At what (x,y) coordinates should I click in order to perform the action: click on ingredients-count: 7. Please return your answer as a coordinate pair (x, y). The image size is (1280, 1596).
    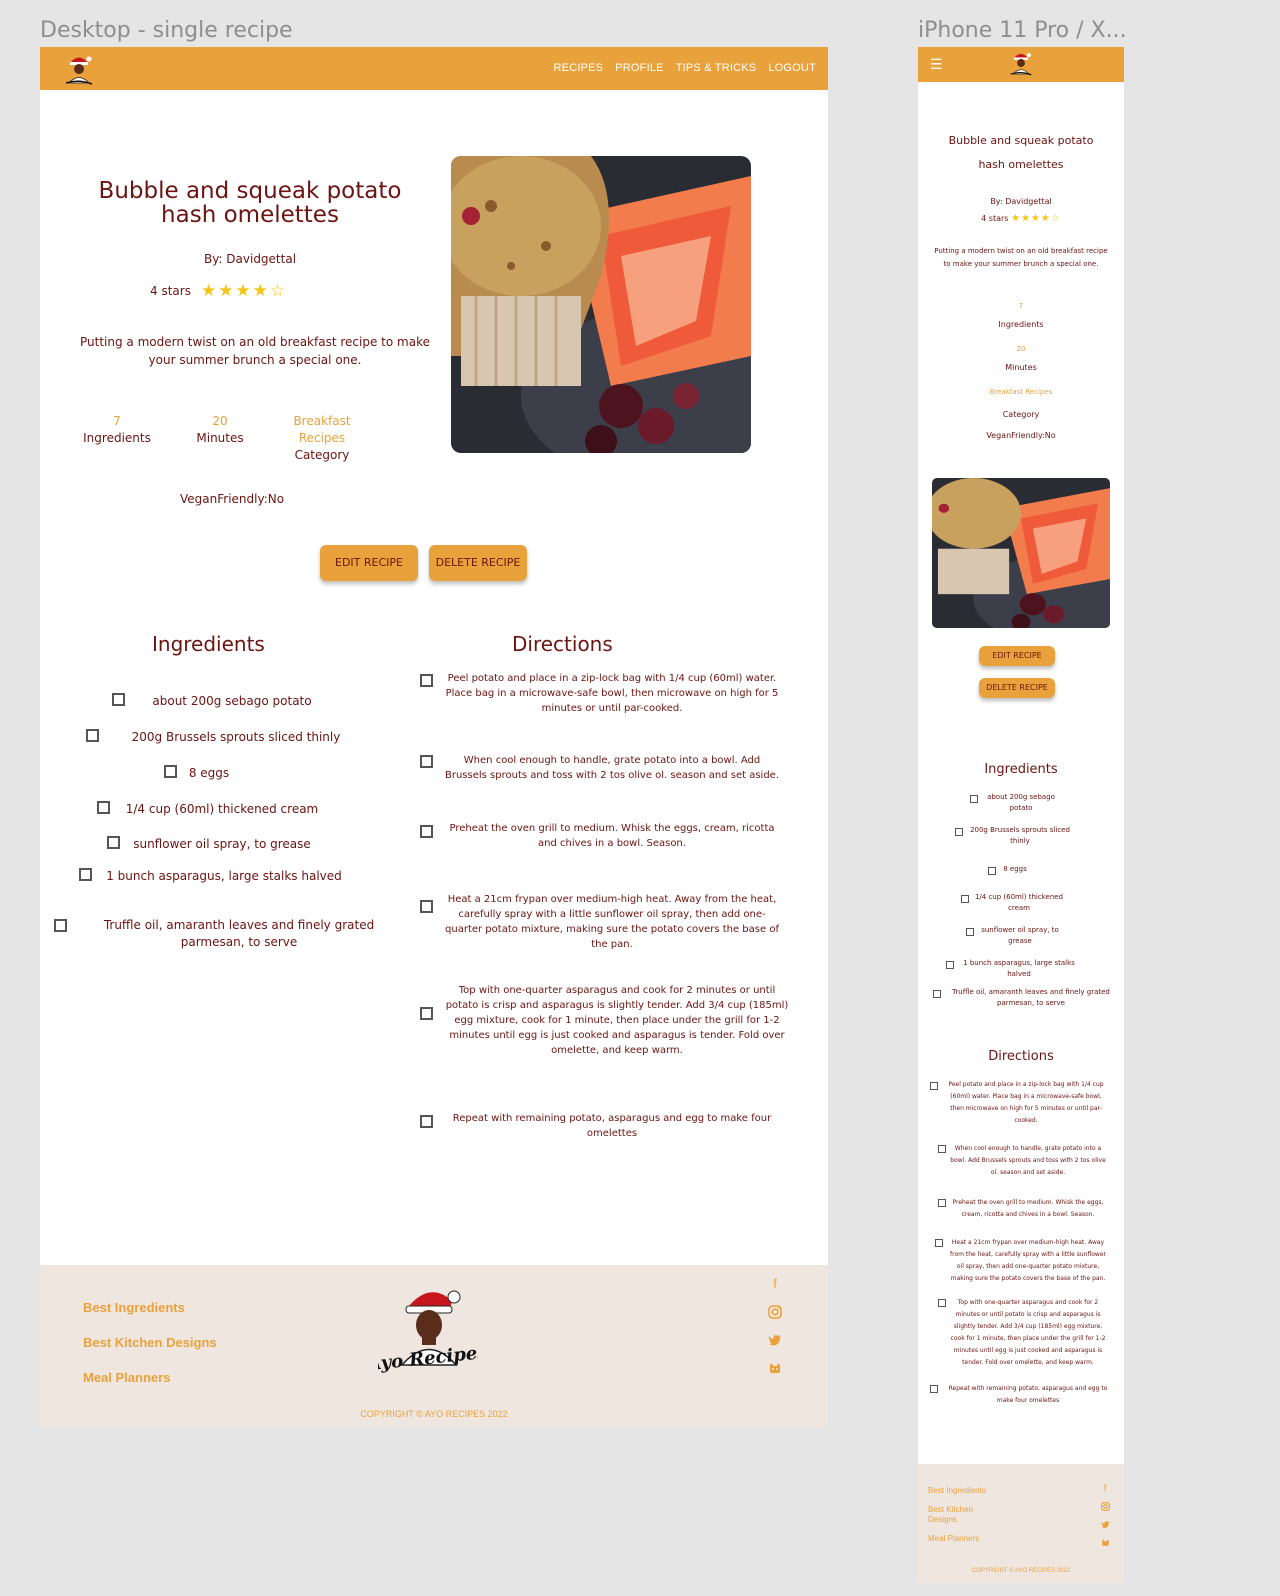
    Looking at the image, I should click on (117, 421).